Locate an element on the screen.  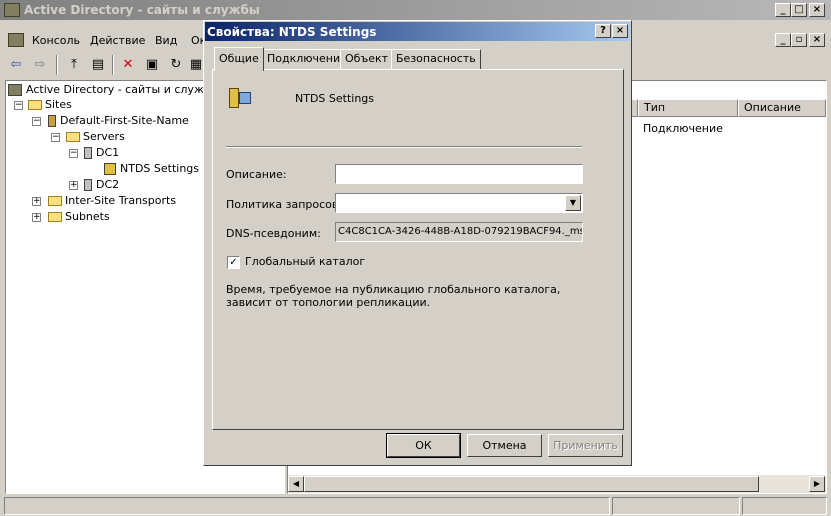
collapse-servers-icon: − is located at coordinates (55, 137).